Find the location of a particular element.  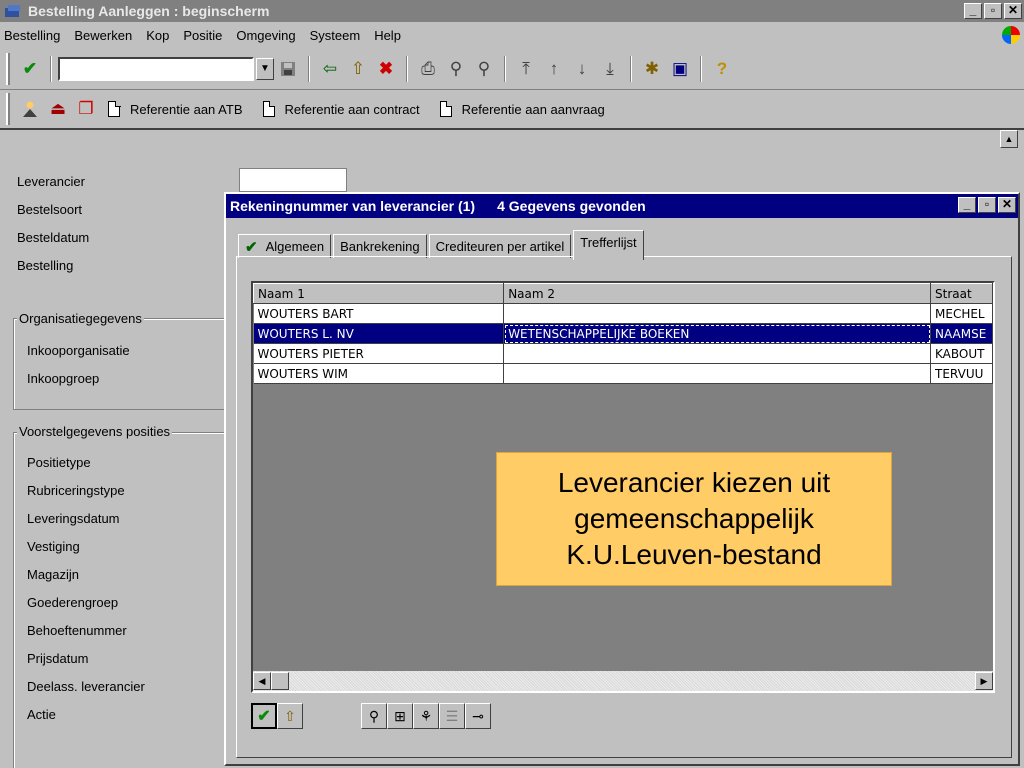

back-arrow-icon: ⇦ is located at coordinates (330, 69).